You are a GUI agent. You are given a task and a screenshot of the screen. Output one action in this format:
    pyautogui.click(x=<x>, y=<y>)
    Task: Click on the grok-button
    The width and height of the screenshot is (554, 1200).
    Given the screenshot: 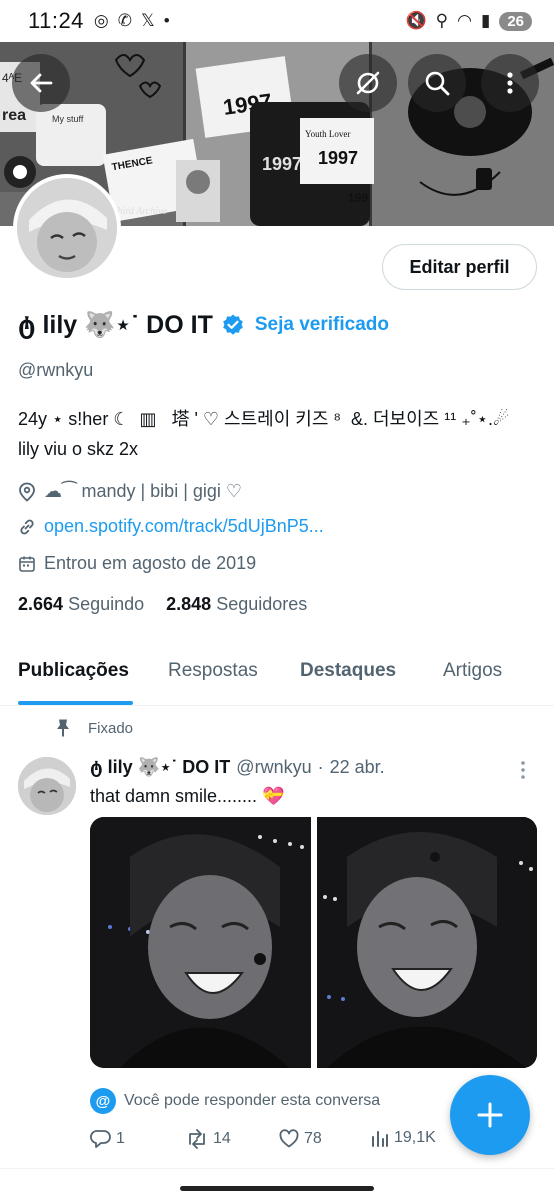 What is the action you would take?
    pyautogui.click(x=368, y=83)
    